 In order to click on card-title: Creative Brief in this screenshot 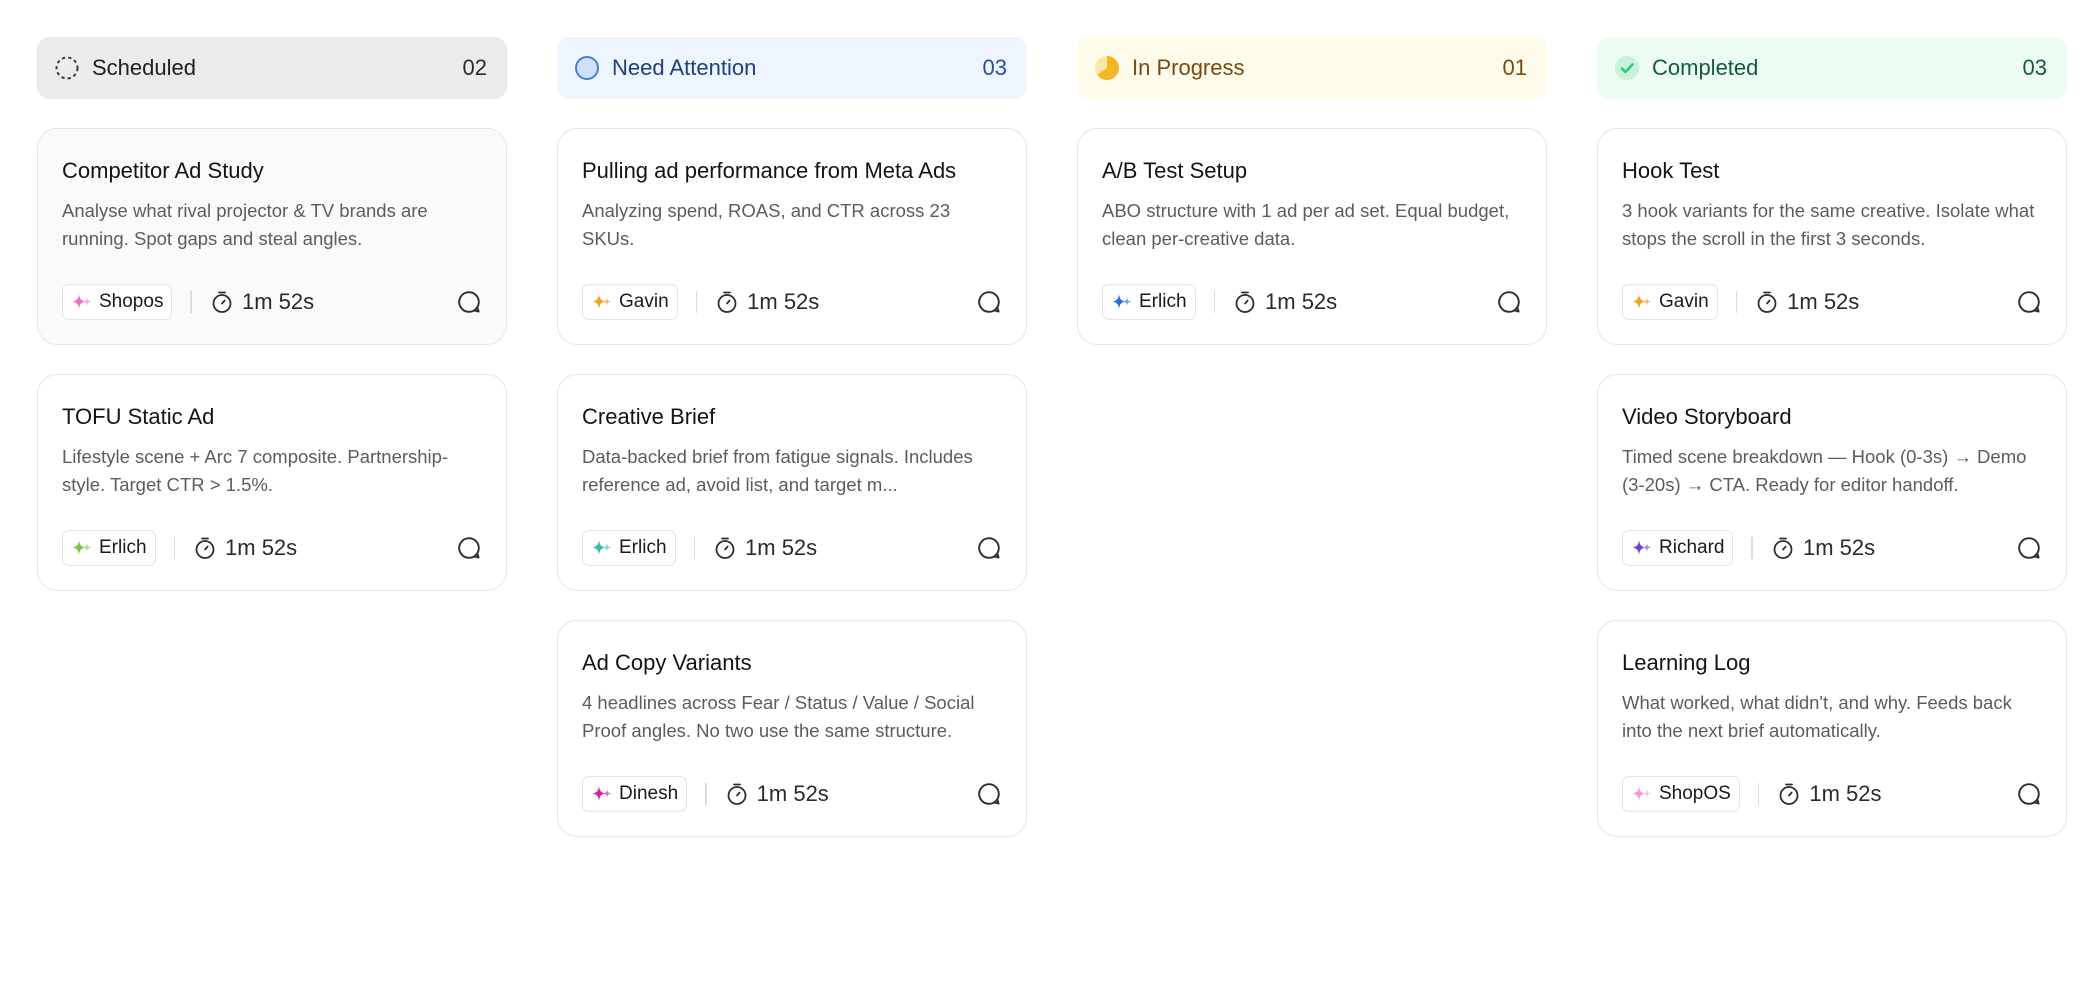, I will do `click(649, 416)`.